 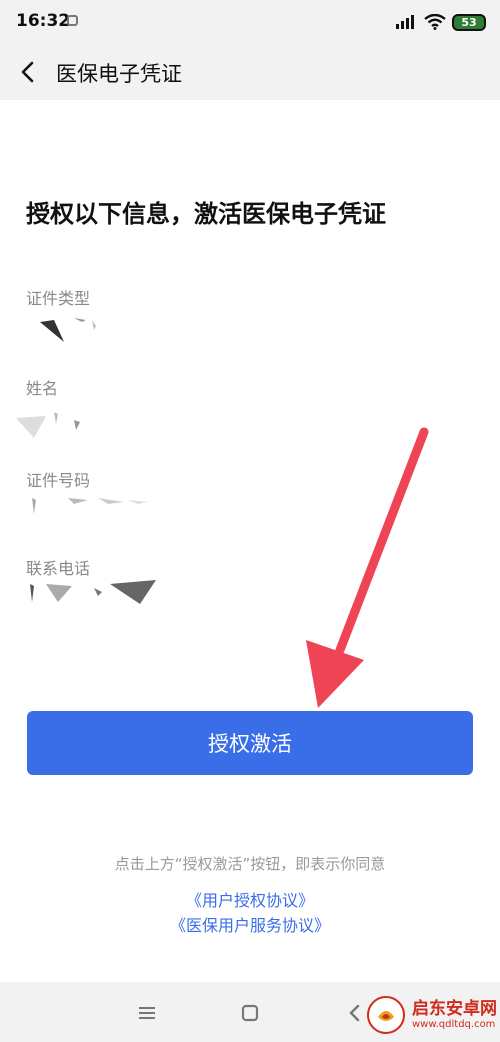 I want to click on masked-value-id-number, so click(x=90, y=506).